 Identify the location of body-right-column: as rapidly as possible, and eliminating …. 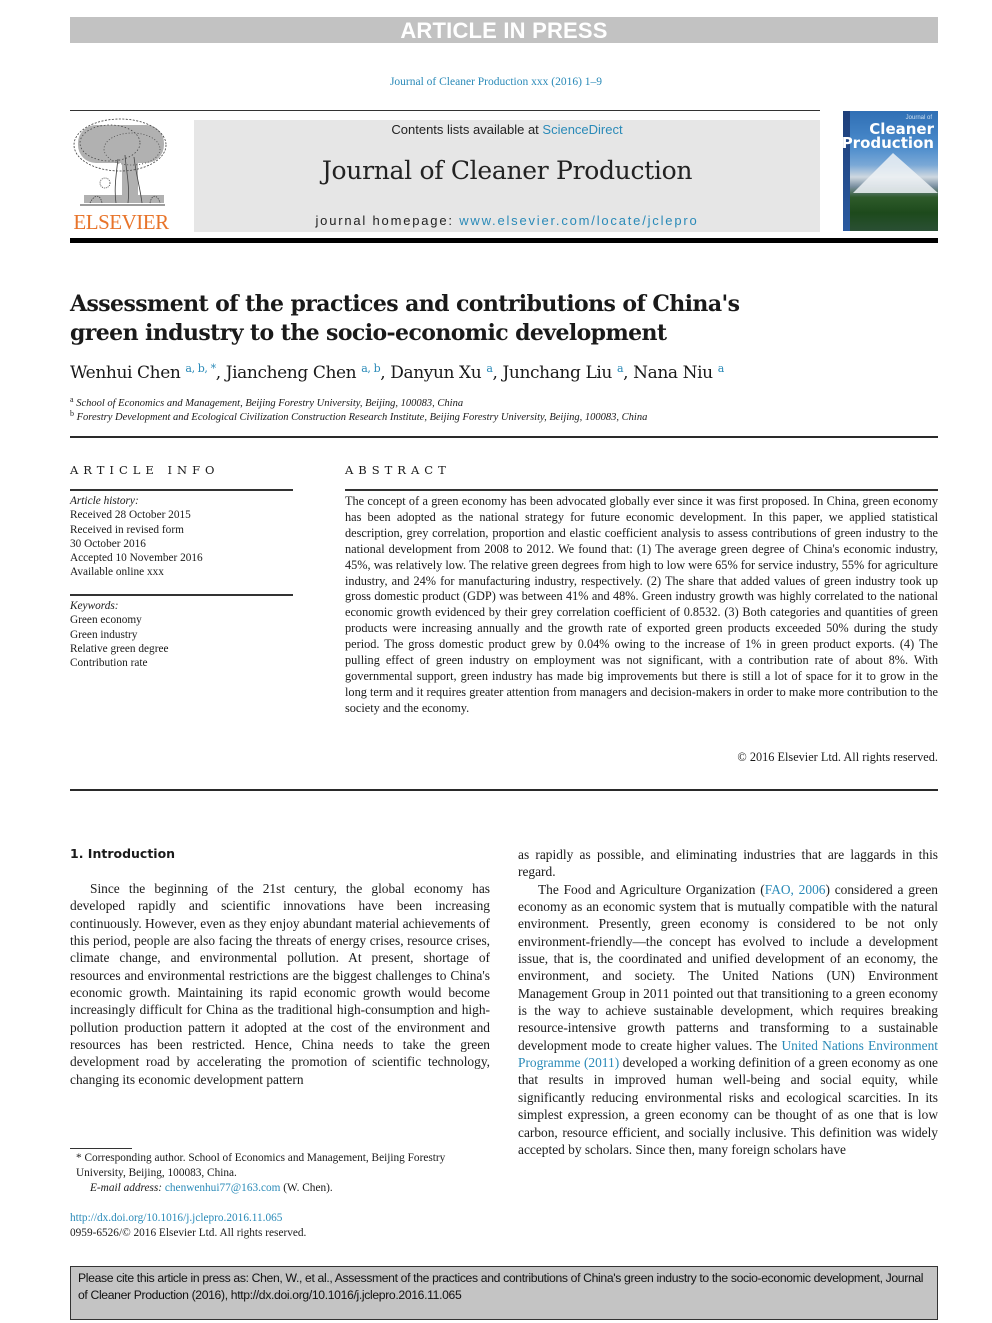
(728, 1002).